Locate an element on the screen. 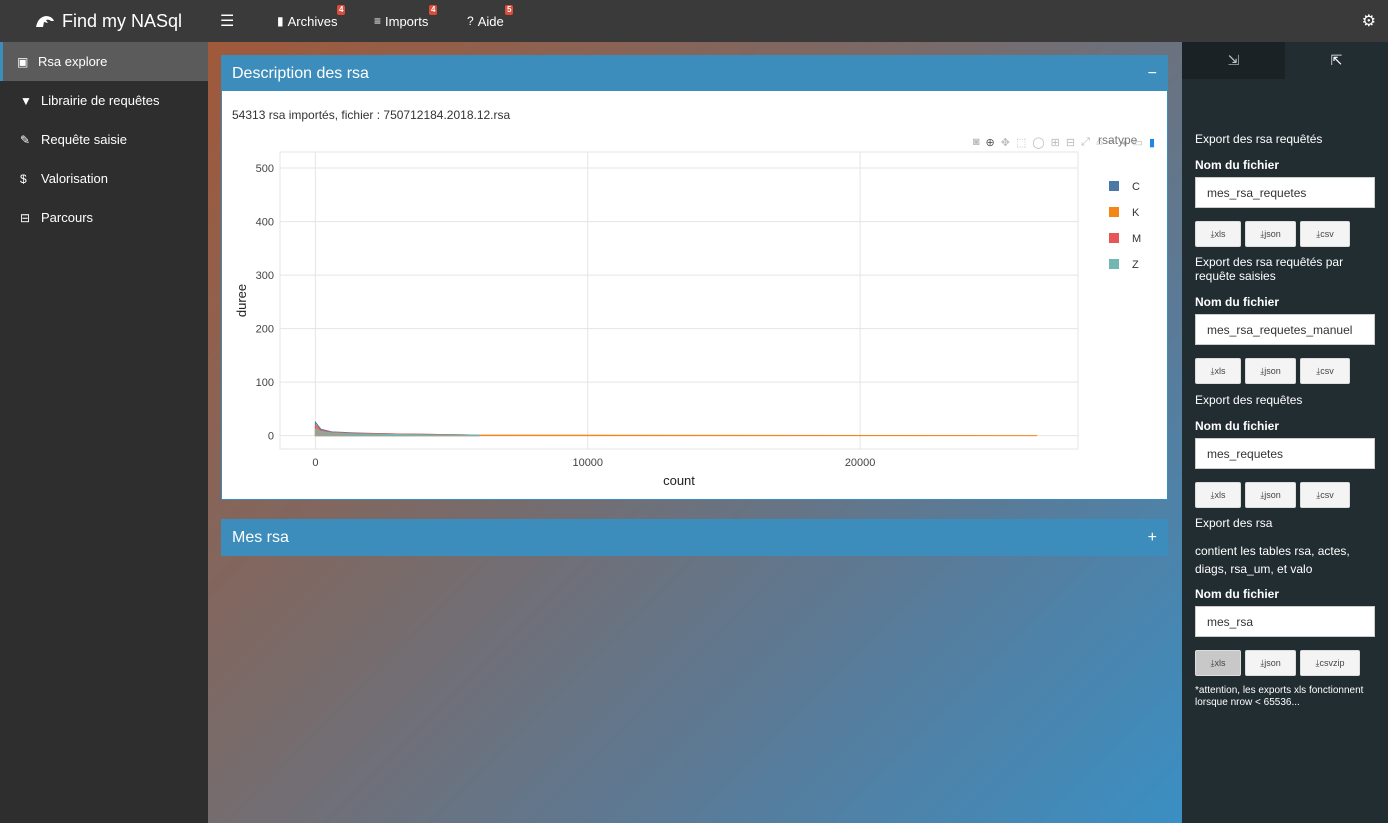 The width and height of the screenshot is (1388, 823). settings-button: ⚙ is located at coordinates (1369, 21).